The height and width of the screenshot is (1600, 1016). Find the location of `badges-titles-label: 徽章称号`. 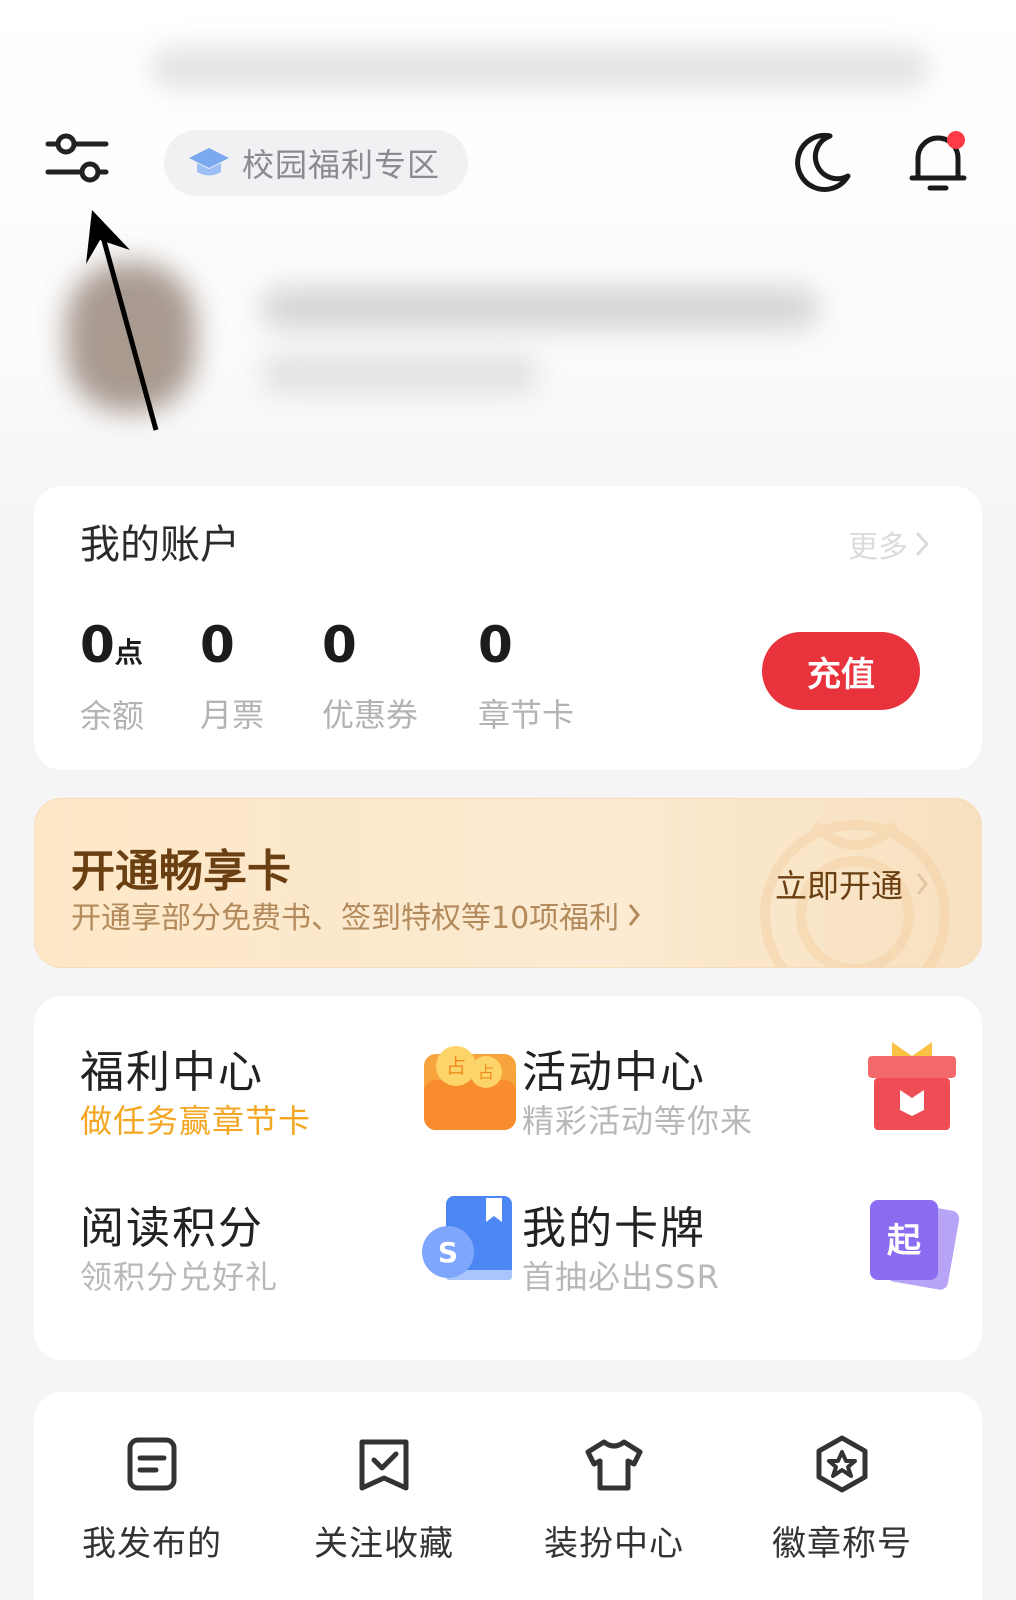

badges-titles-label: 徽章称号 is located at coordinates (842, 1544).